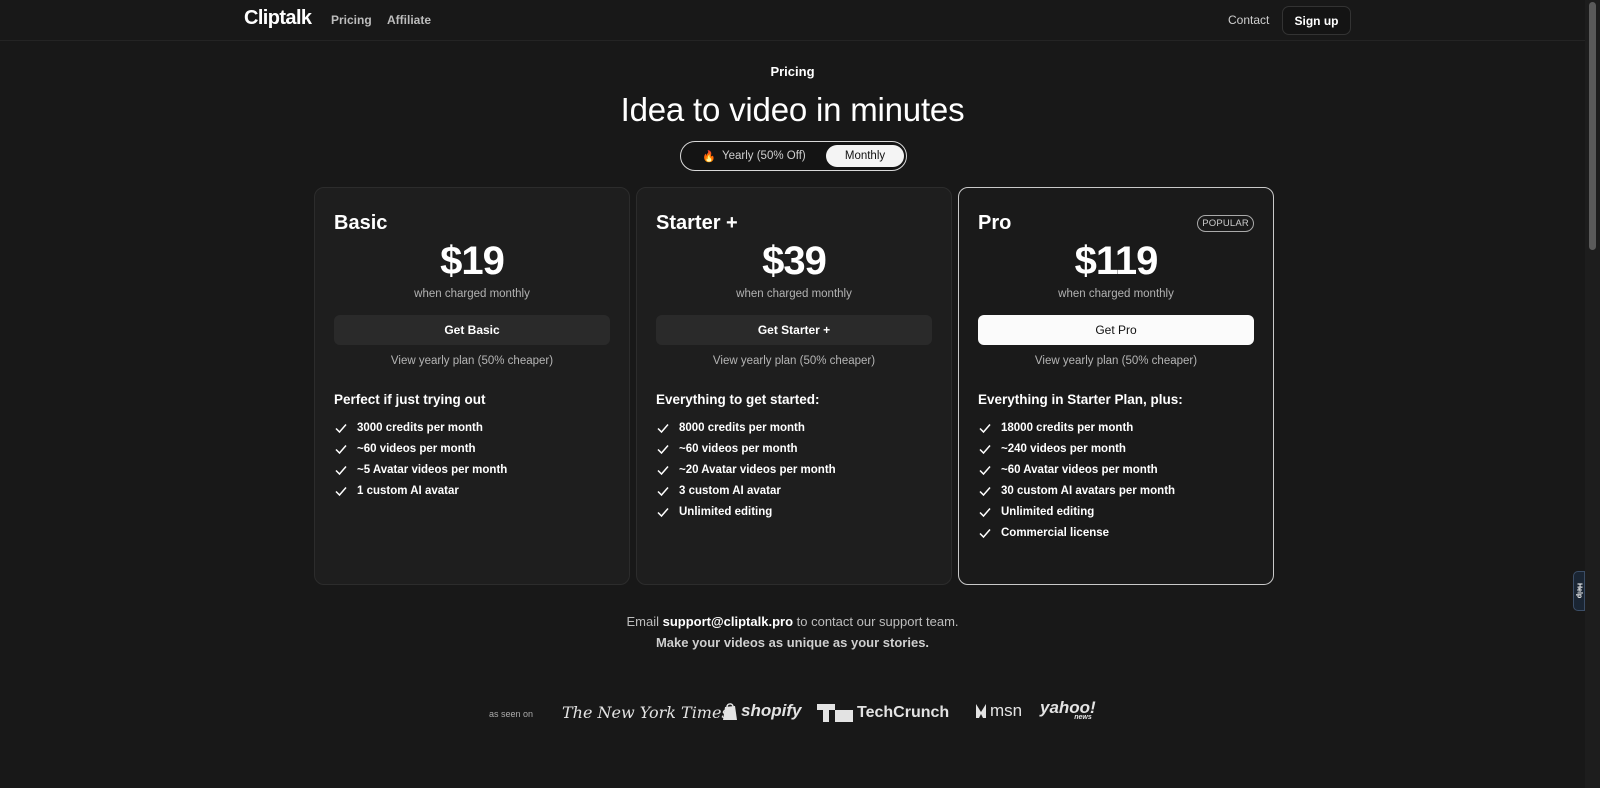  Describe the element at coordinates (998, 711) in the screenshot. I see `msn-logo: msn` at that location.